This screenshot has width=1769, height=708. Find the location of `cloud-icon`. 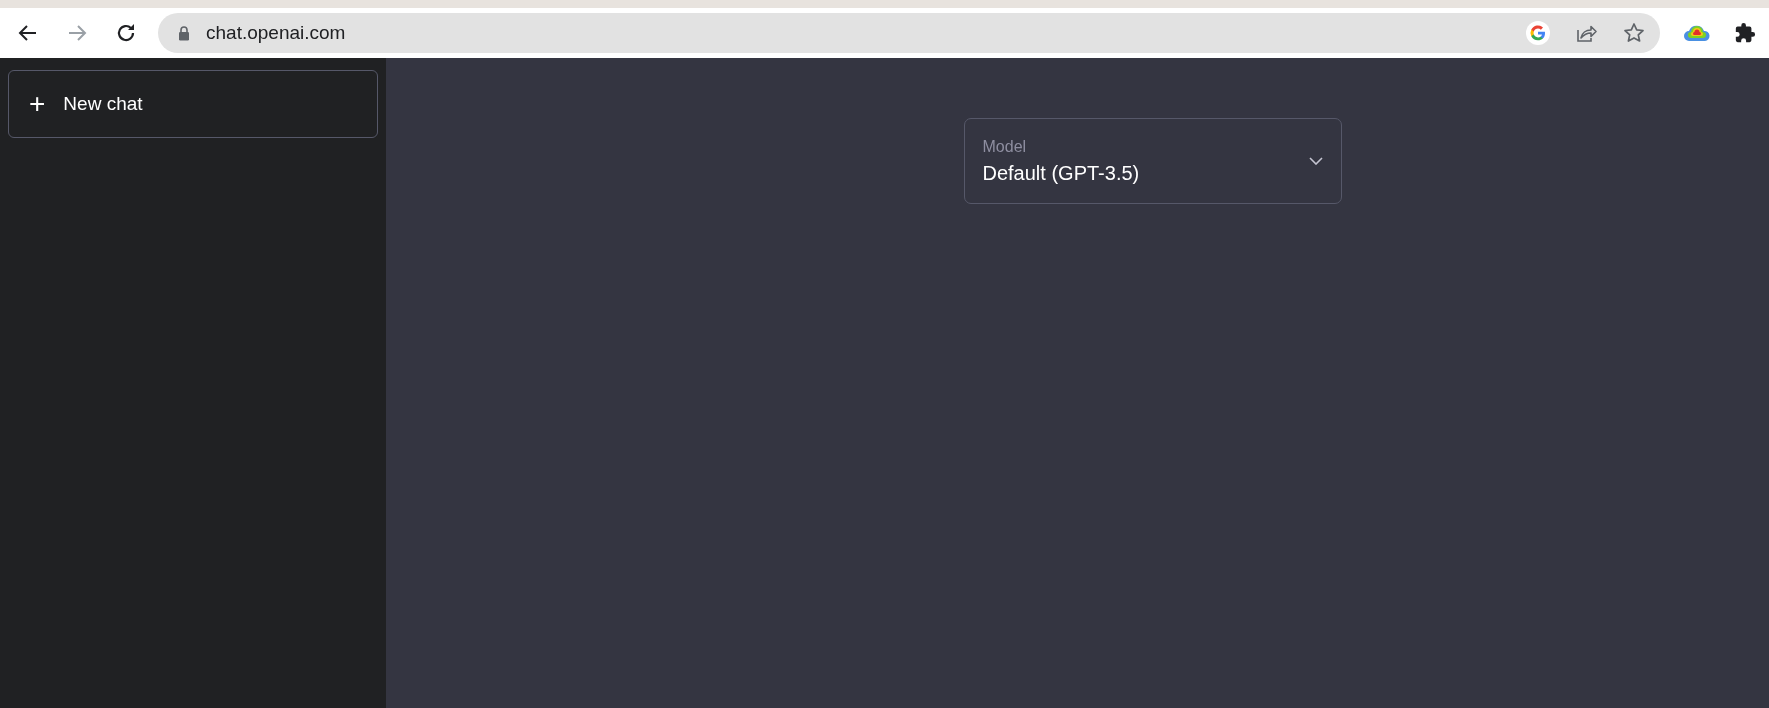

cloud-icon is located at coordinates (1697, 33).